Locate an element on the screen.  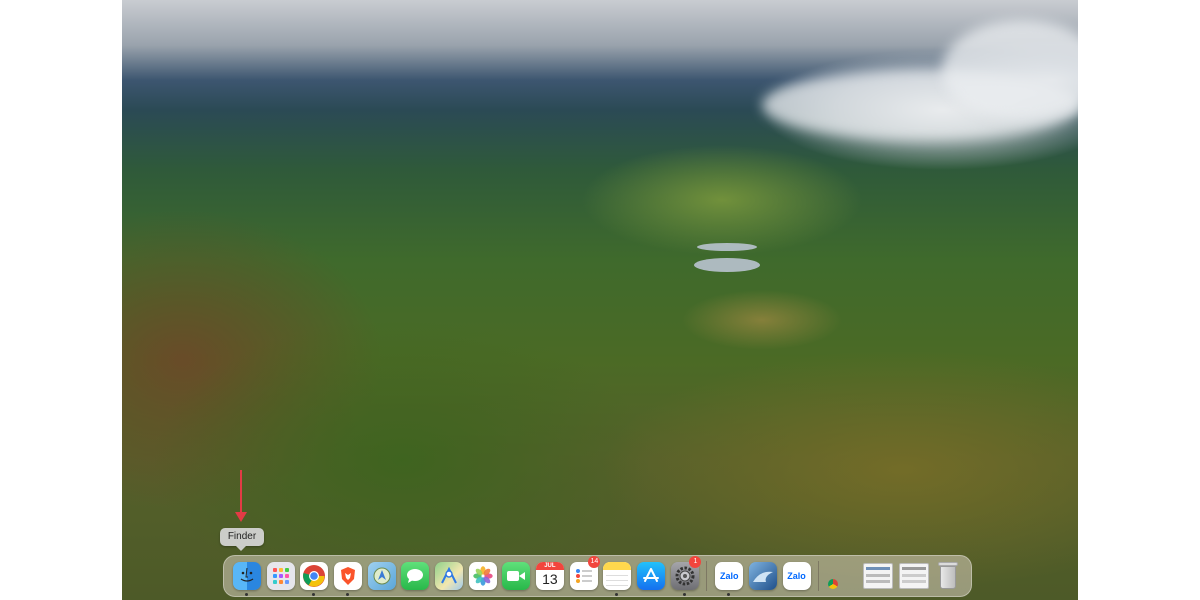
photos-icon is located at coordinates (482, 576).